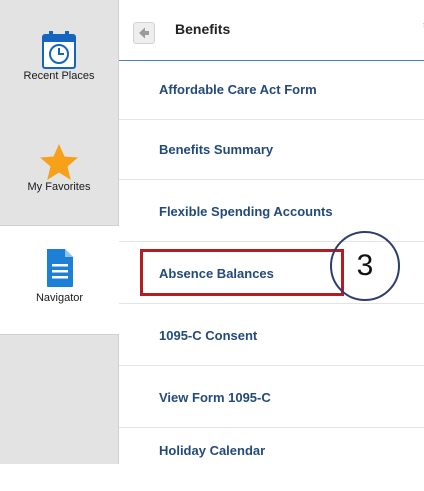 This screenshot has width=424, height=491. I want to click on back-button, so click(144, 33).